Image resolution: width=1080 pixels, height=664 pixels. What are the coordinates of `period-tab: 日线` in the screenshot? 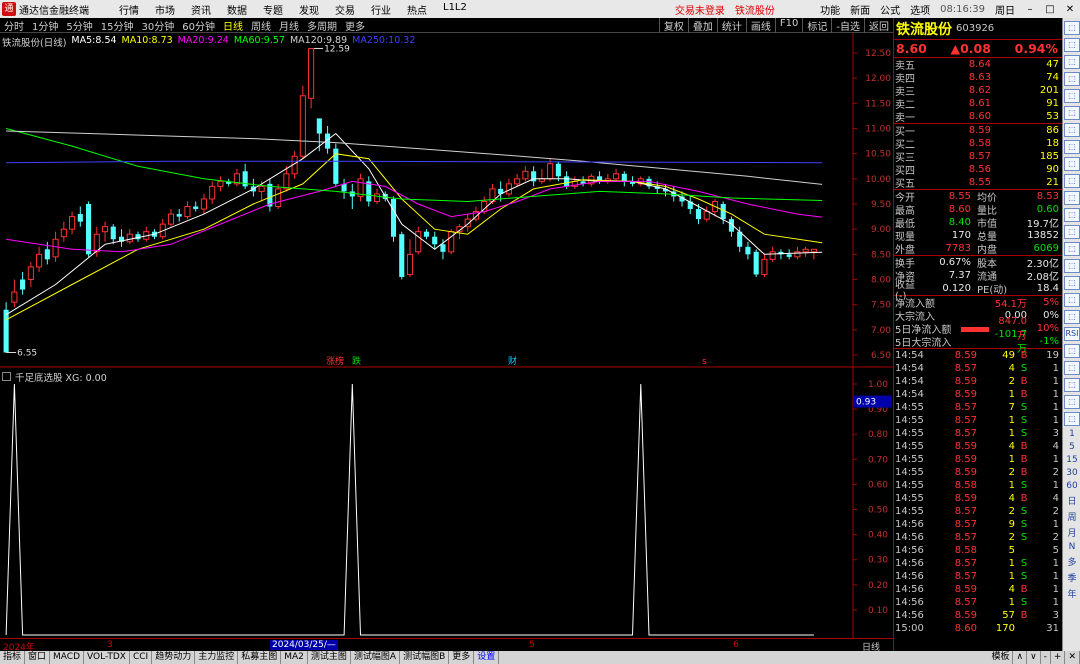 It's located at (233, 25).